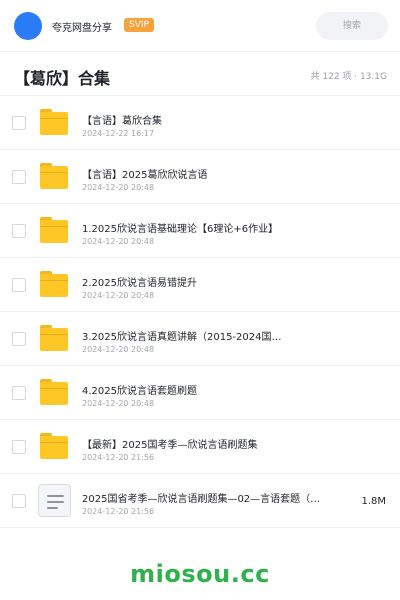 The width and height of the screenshot is (400, 600). I want to click on page-title: 【葛欣】合集, so click(62, 78).